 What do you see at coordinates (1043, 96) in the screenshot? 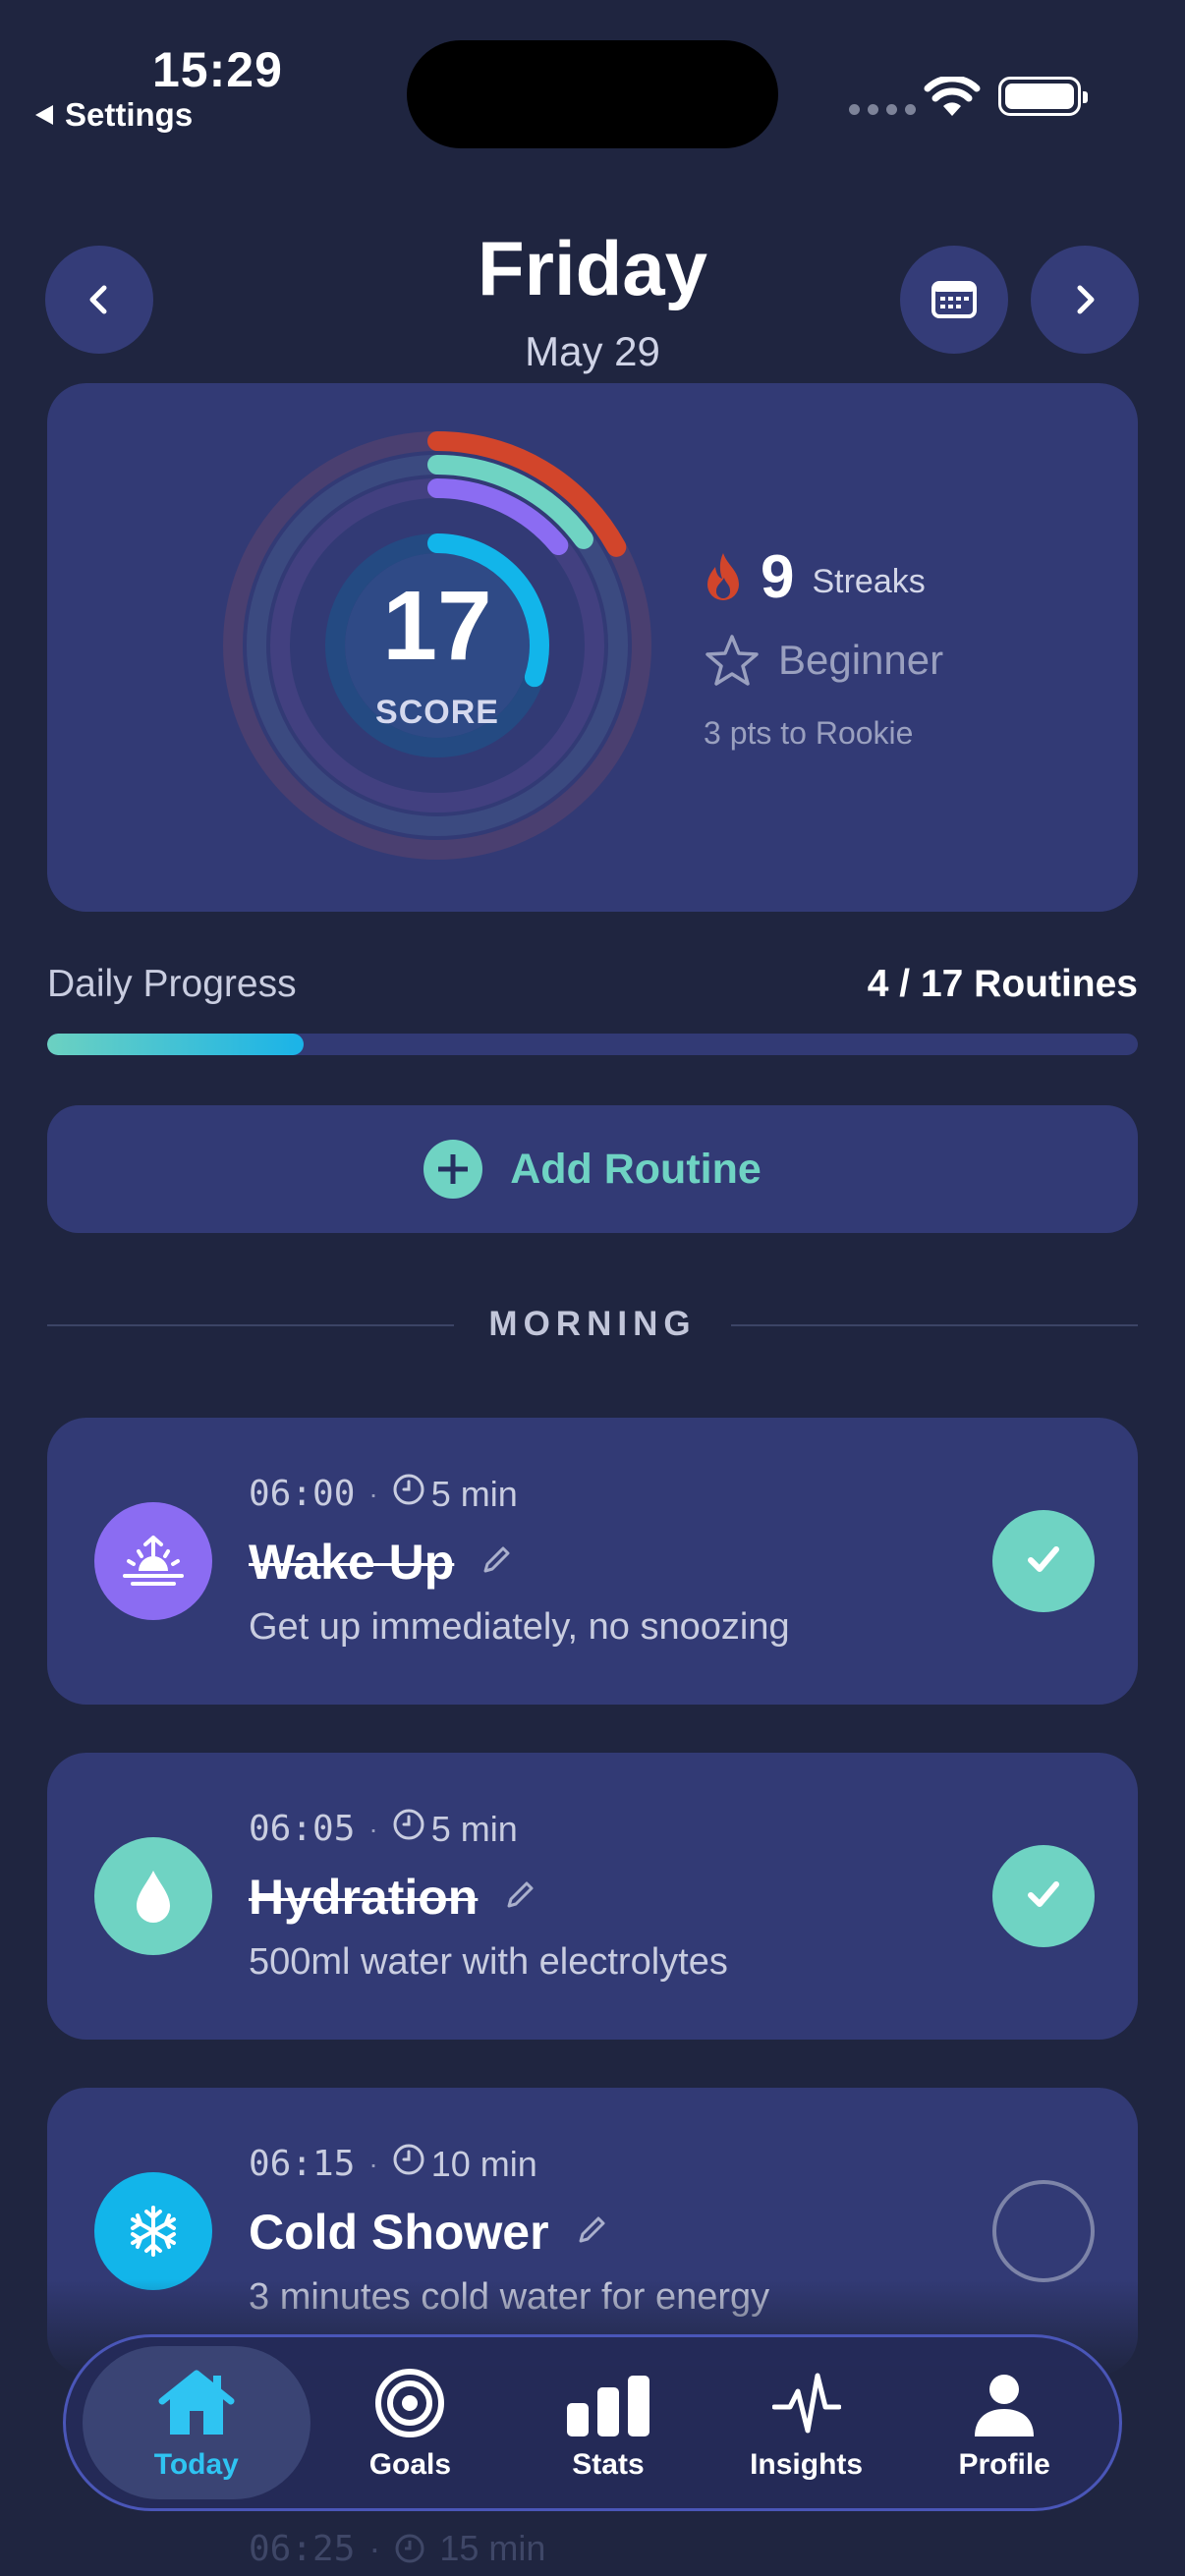
I see `battery-icon` at bounding box center [1043, 96].